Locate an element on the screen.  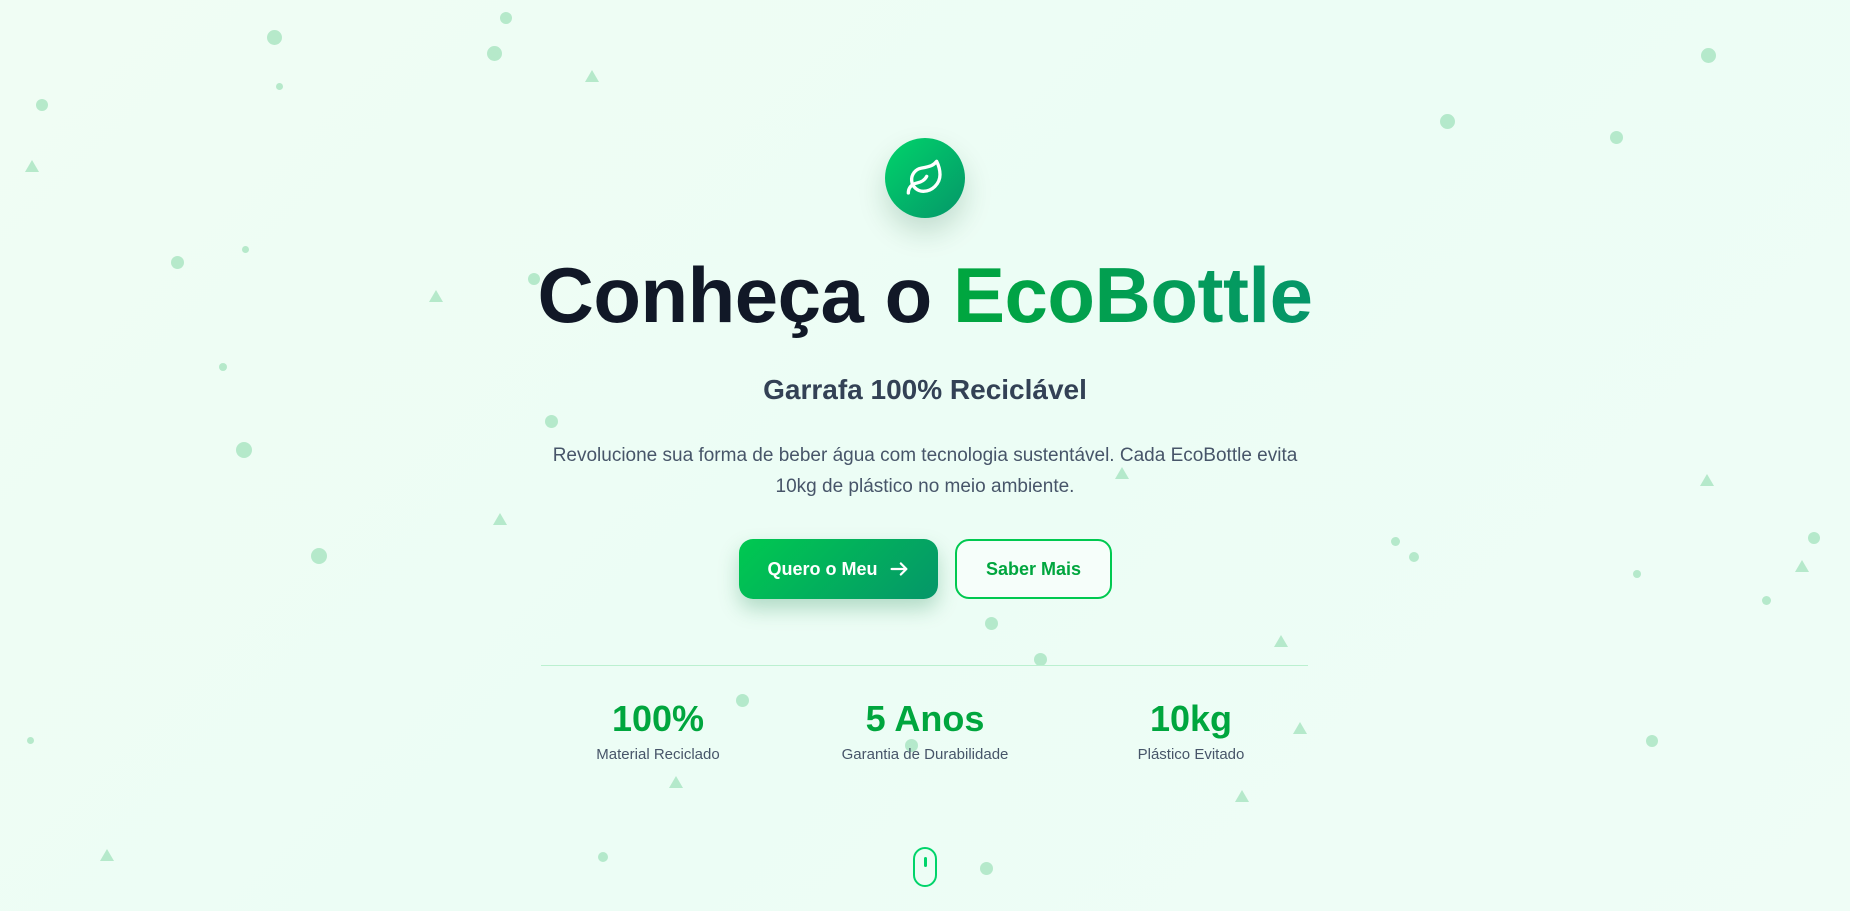
stat-item: 10kg Plástico Evitado is located at coordinates (1191, 730).